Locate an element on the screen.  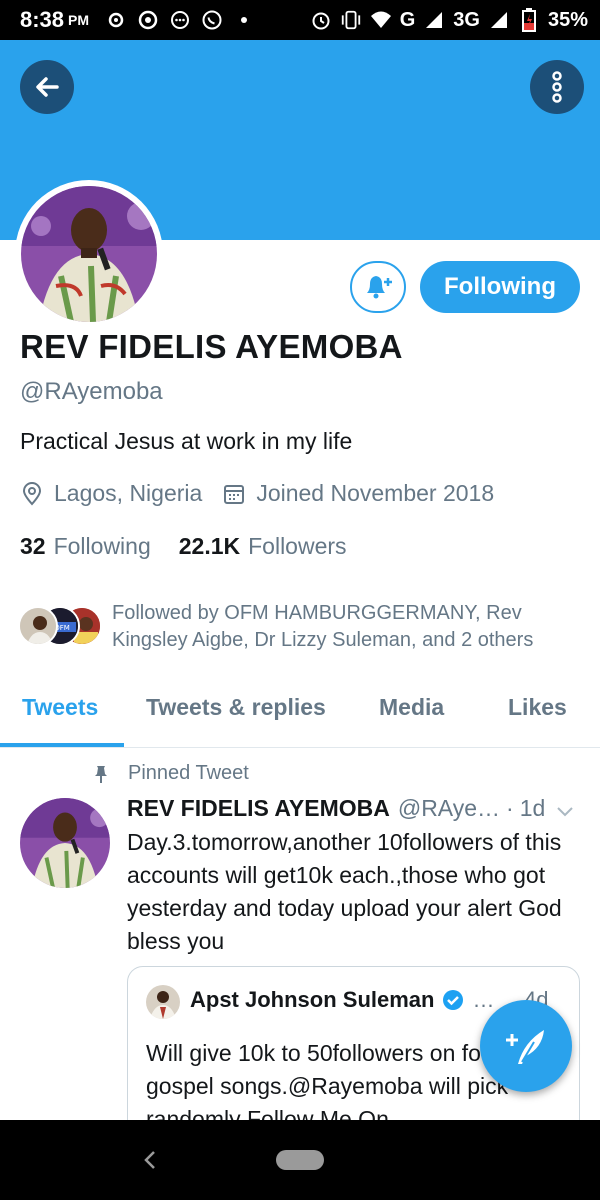
profile-bio: Practical Jesus at work in my life is located at coordinates (186, 441).